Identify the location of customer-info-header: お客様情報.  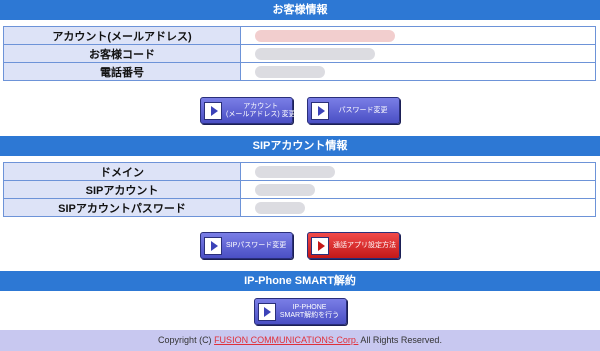
(300, 10).